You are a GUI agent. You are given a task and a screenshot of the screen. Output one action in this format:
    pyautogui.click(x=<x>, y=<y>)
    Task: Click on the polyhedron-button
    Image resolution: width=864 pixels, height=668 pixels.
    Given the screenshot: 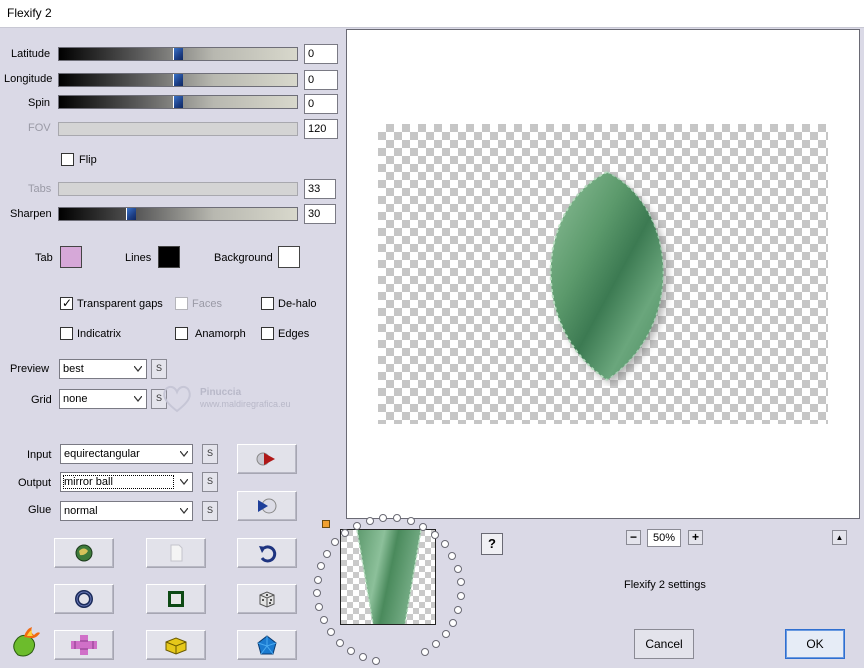 What is the action you would take?
    pyautogui.click(x=267, y=645)
    